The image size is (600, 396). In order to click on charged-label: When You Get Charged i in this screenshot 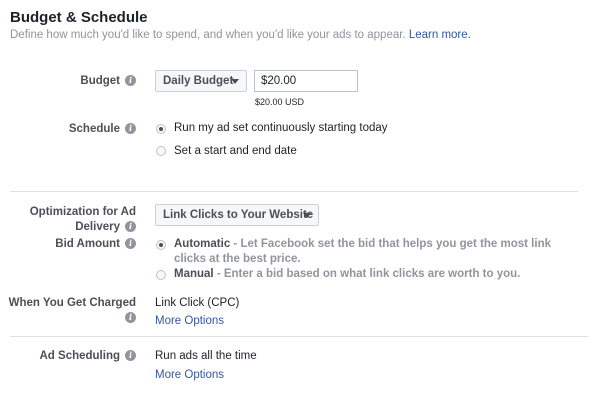, I will do `click(68, 311)`.